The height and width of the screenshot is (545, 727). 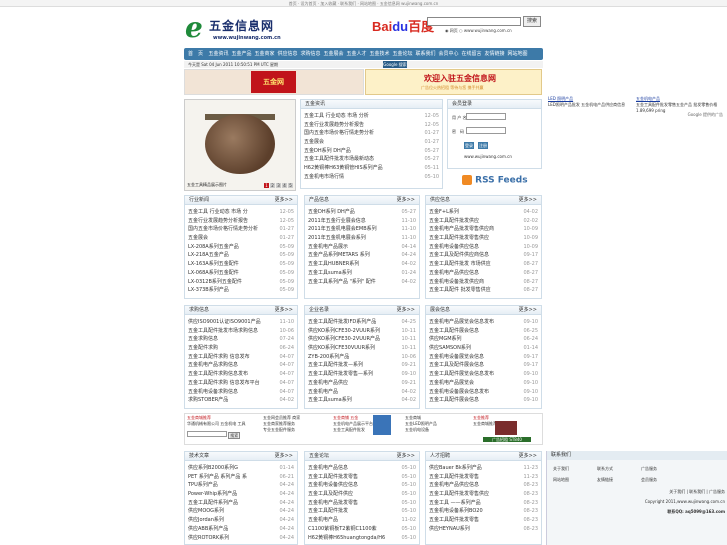 I want to click on list-item: 五金机电产品供应信息 08-27, so click(x=483, y=273).